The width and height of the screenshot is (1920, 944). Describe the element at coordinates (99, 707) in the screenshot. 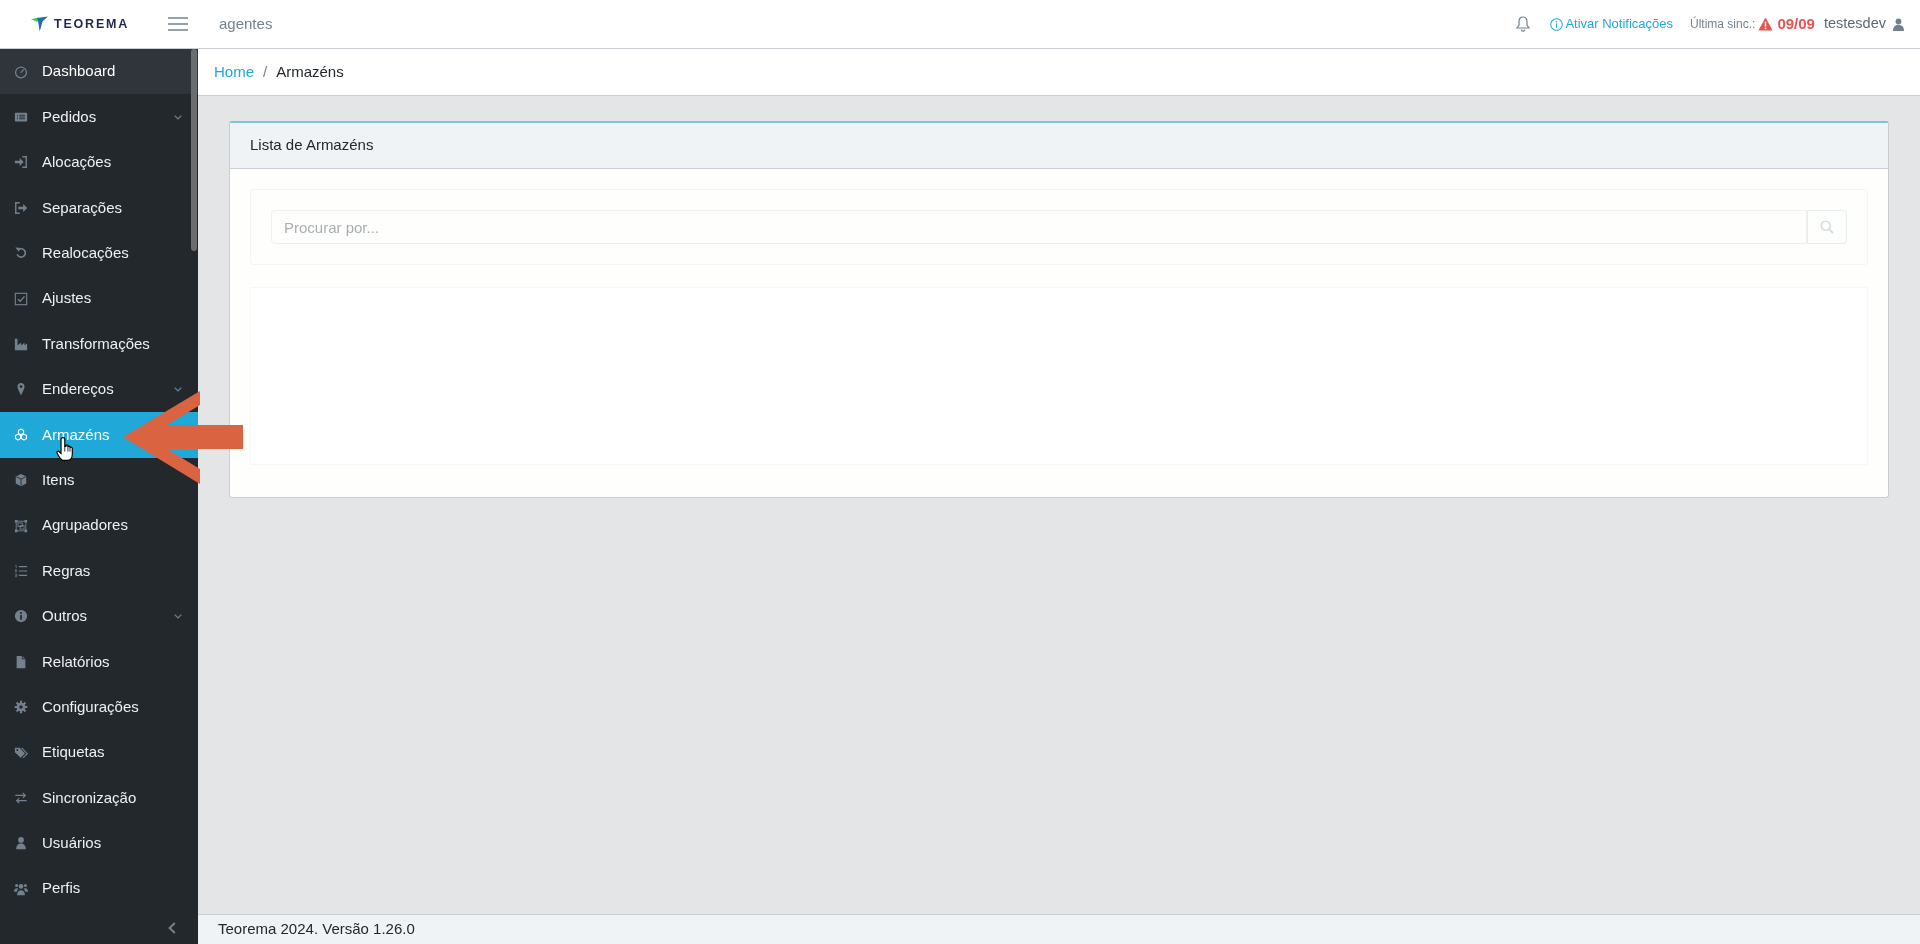

I see `sidebar-item: Configurações` at that location.